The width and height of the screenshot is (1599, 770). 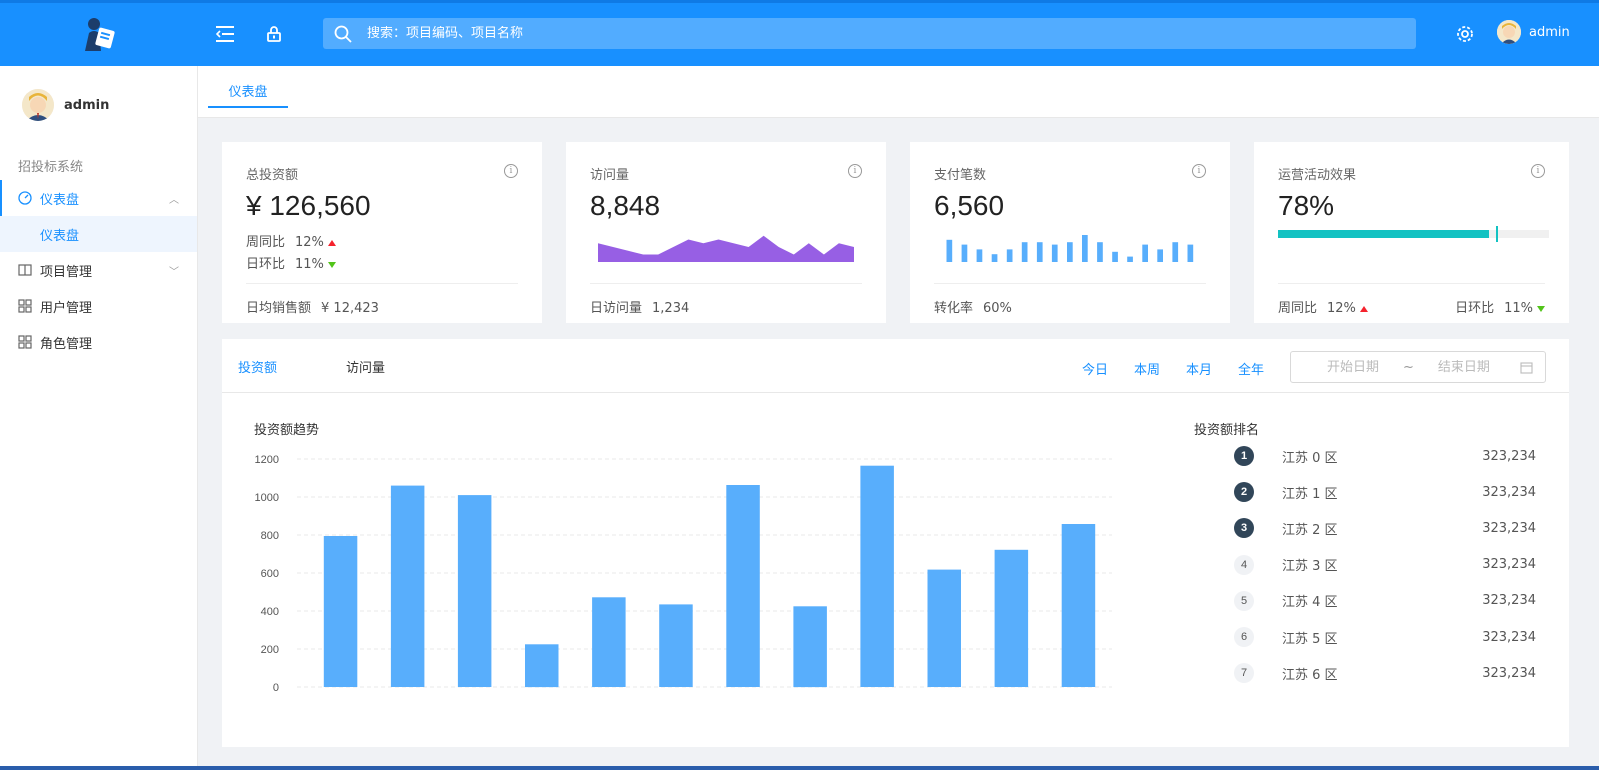 What do you see at coordinates (98, 306) in the screenshot?
I see `sidebar-item-users: 用户管理` at bounding box center [98, 306].